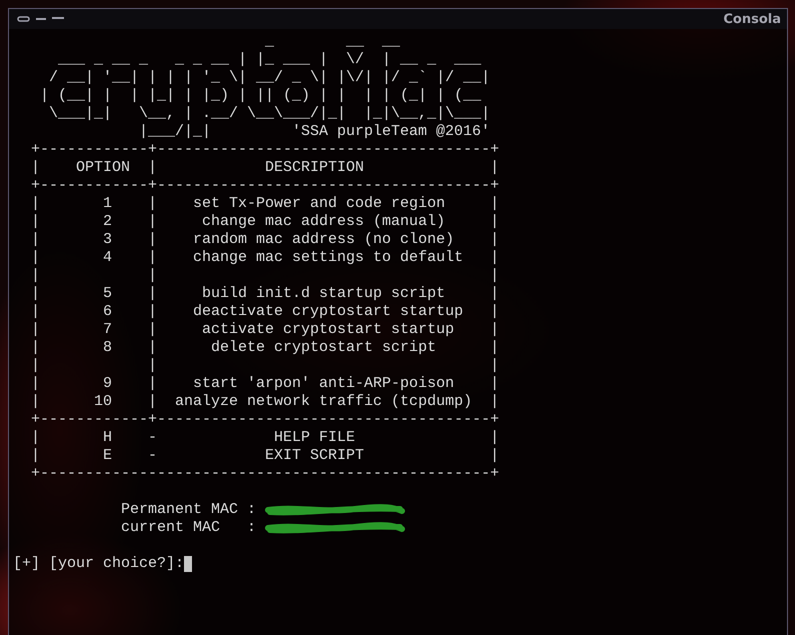 Image resolution: width=795 pixels, height=635 pixels. Describe the element at coordinates (265, 204) in the screenshot. I see `menu-table-line: | 1 | set Tx-Power and code region |` at that location.